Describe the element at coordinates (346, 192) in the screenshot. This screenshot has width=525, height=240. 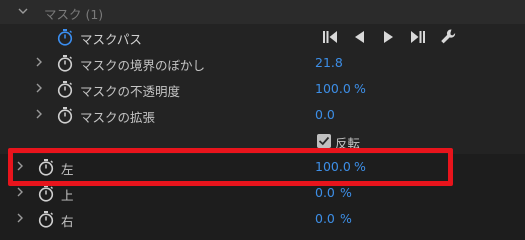
I see `crop-top-unit: %` at that location.